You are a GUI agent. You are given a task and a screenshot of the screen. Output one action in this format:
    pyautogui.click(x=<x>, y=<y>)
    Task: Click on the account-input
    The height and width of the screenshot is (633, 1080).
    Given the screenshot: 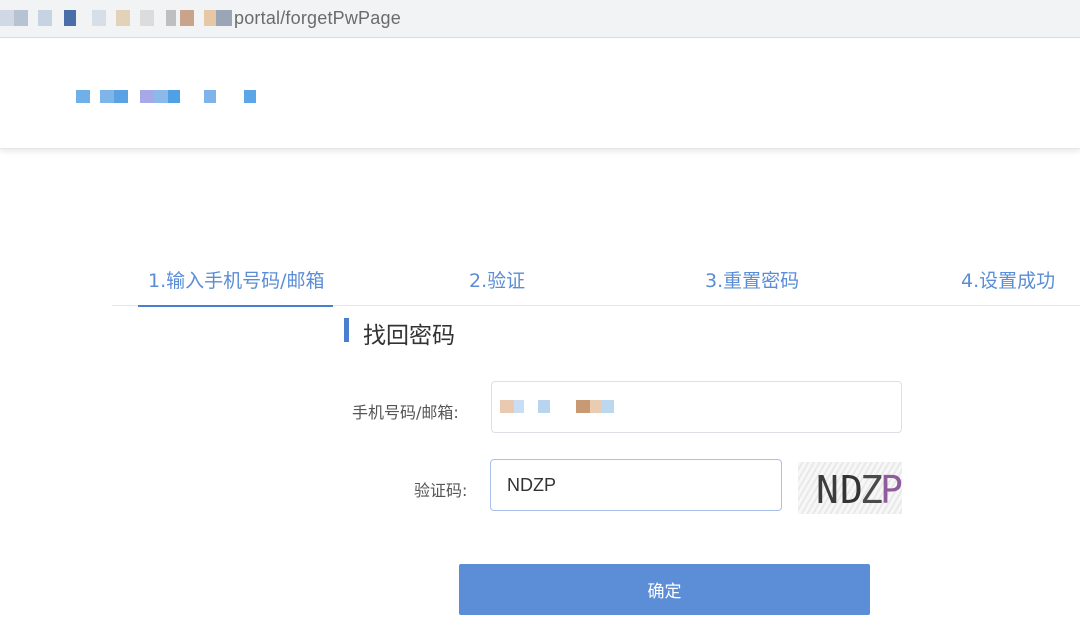 What is the action you would take?
    pyautogui.click(x=696, y=407)
    